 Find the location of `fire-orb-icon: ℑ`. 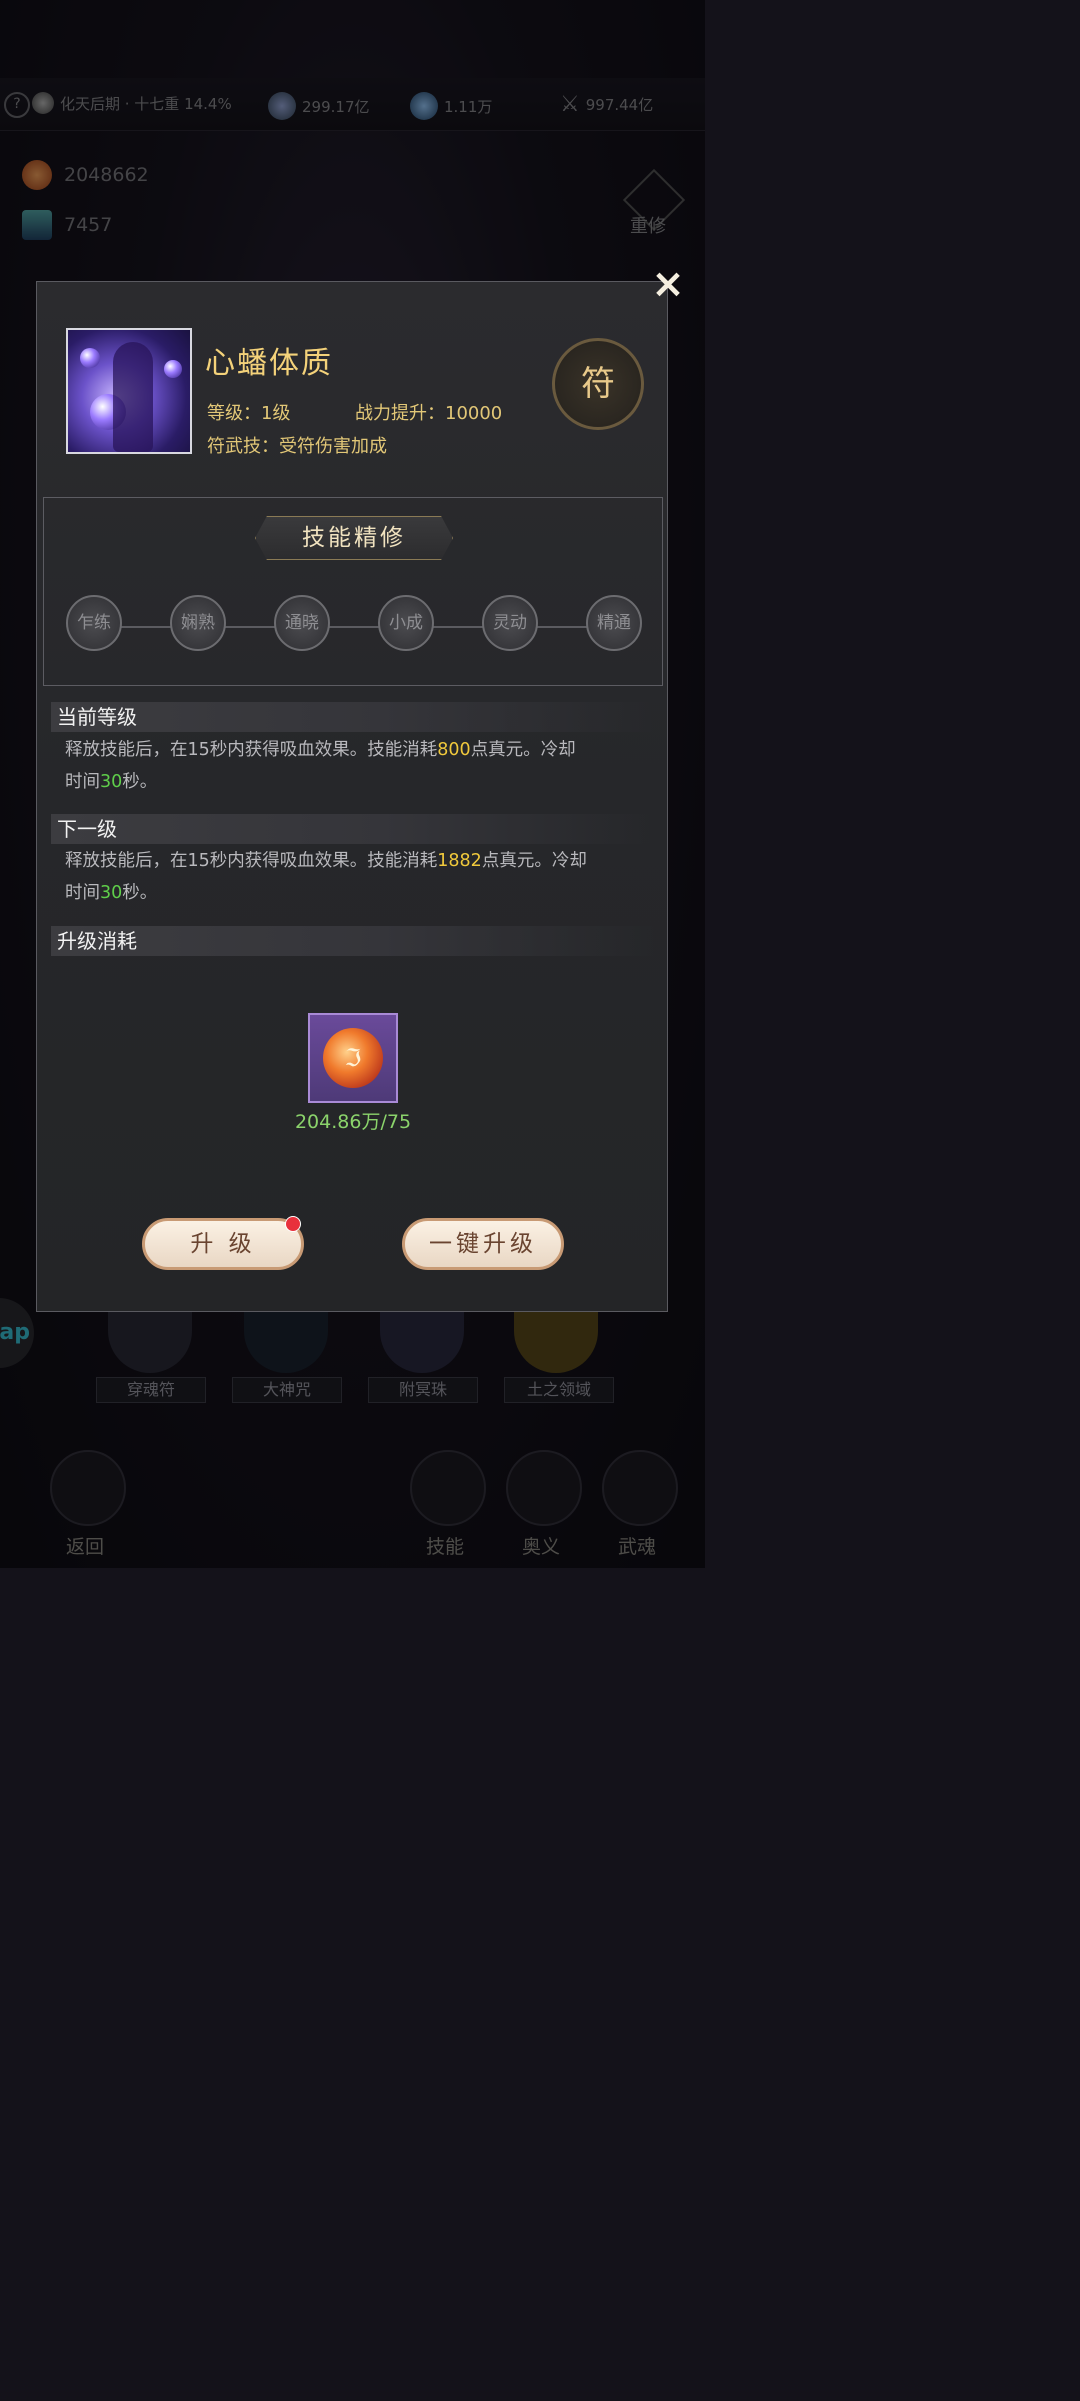

fire-orb-icon: ℑ is located at coordinates (353, 1058).